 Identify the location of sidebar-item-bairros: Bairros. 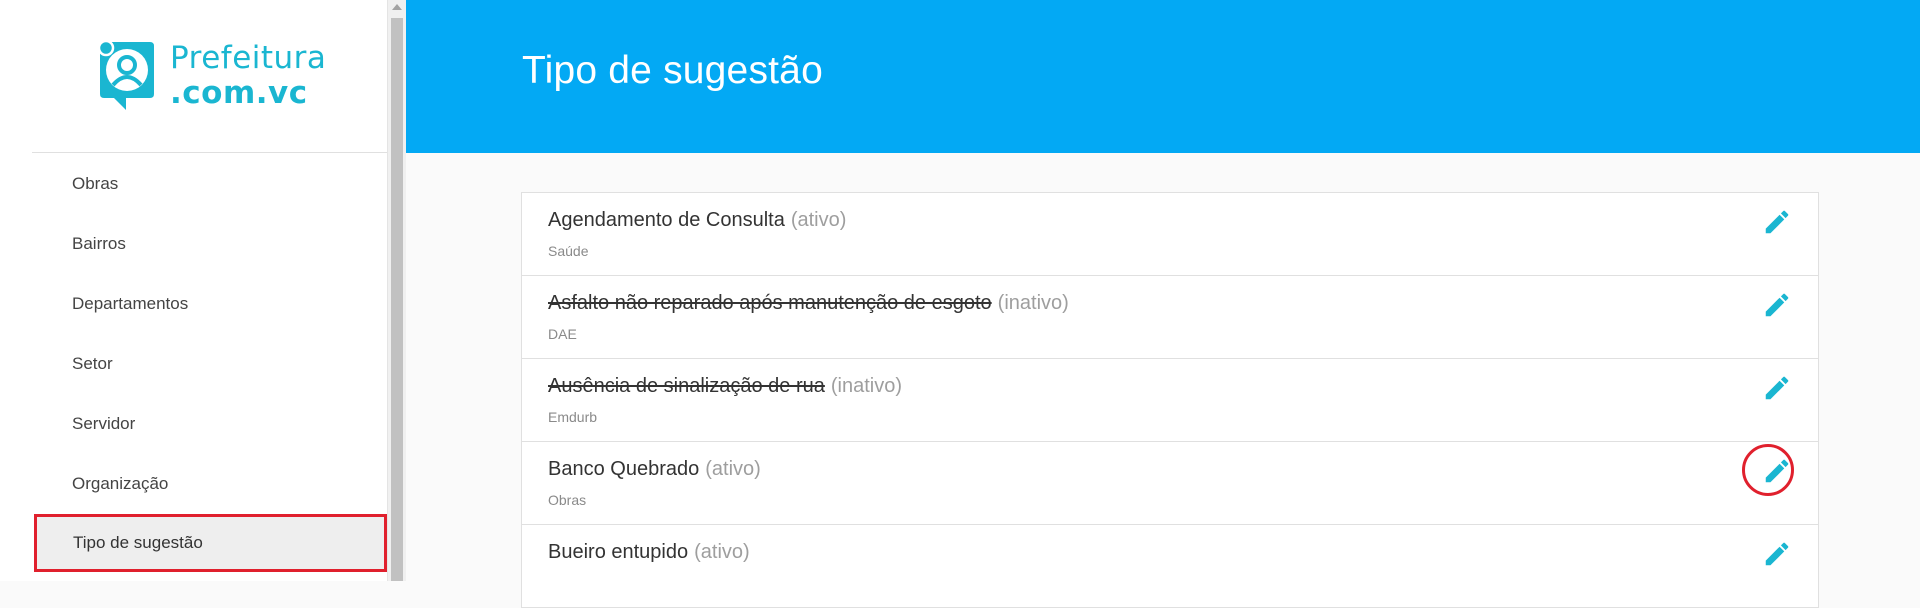
(210, 244).